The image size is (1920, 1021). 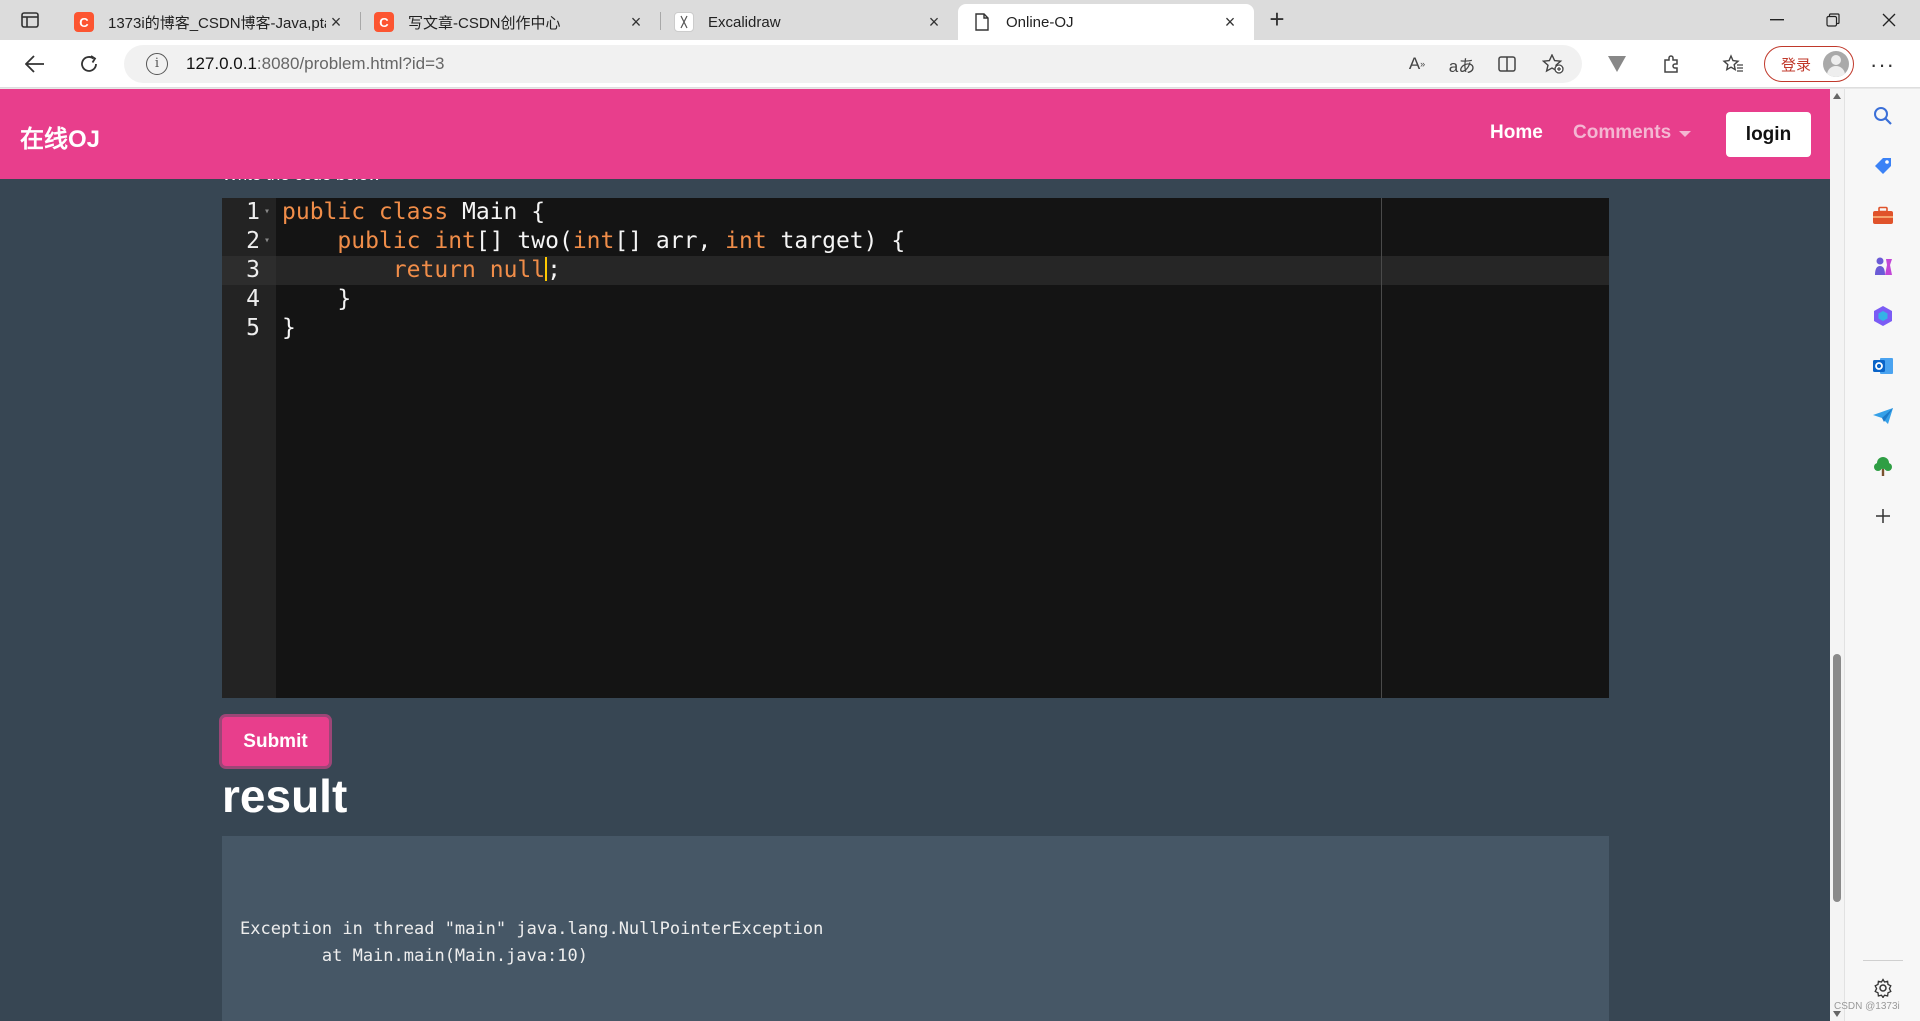 What do you see at coordinates (915, 299) in the screenshot?
I see `code-line: 4 }` at bounding box center [915, 299].